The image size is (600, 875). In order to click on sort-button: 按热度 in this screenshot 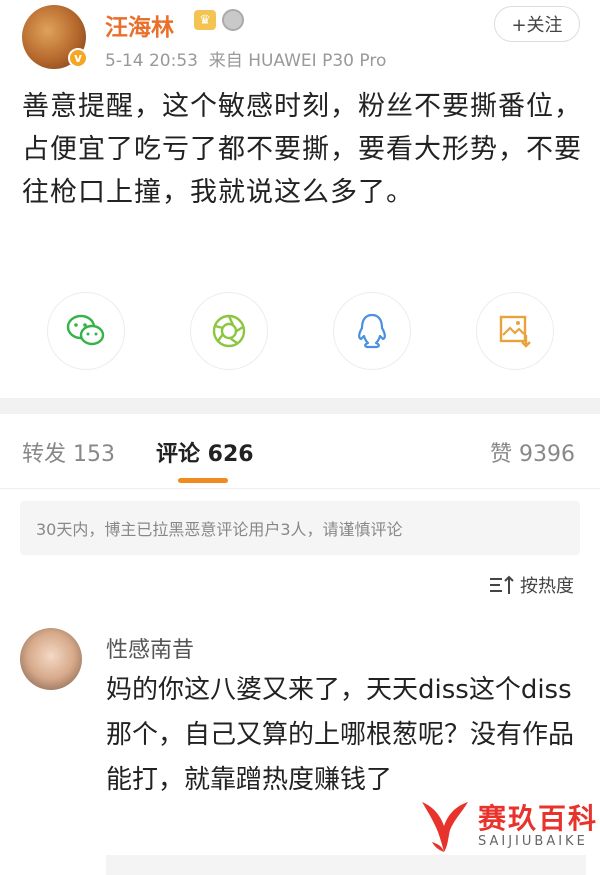, I will do `click(531, 585)`.